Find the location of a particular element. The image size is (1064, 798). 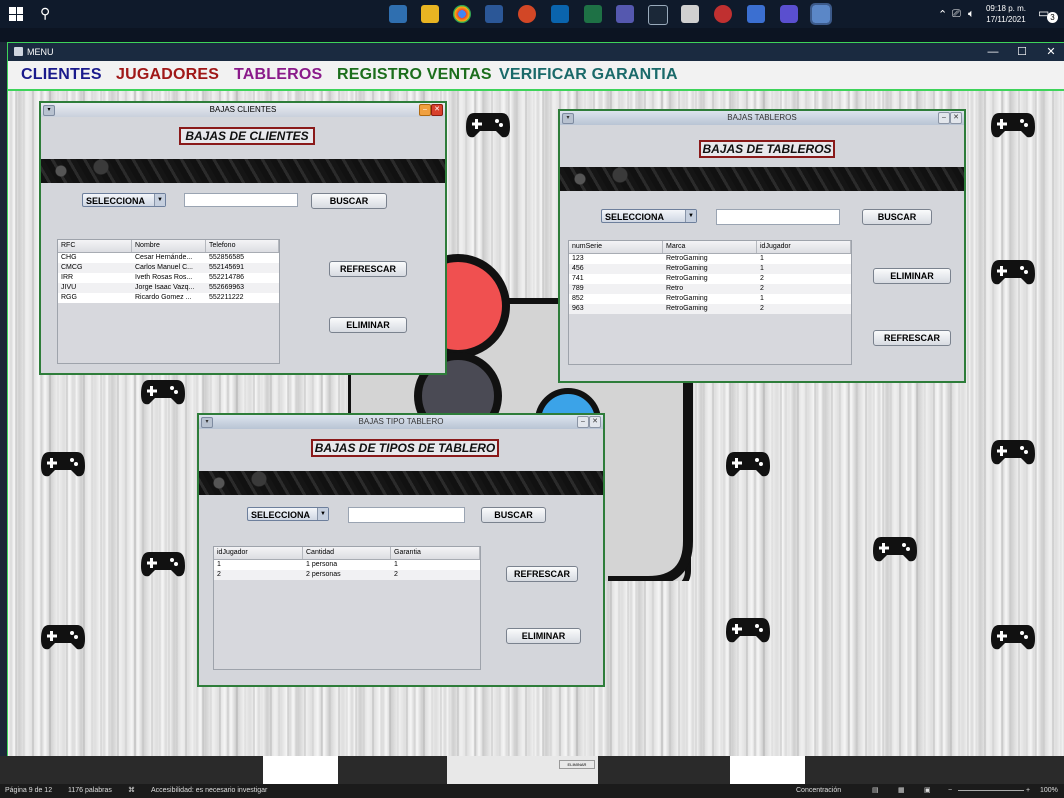

column-header: numSerie is located at coordinates (616, 247).